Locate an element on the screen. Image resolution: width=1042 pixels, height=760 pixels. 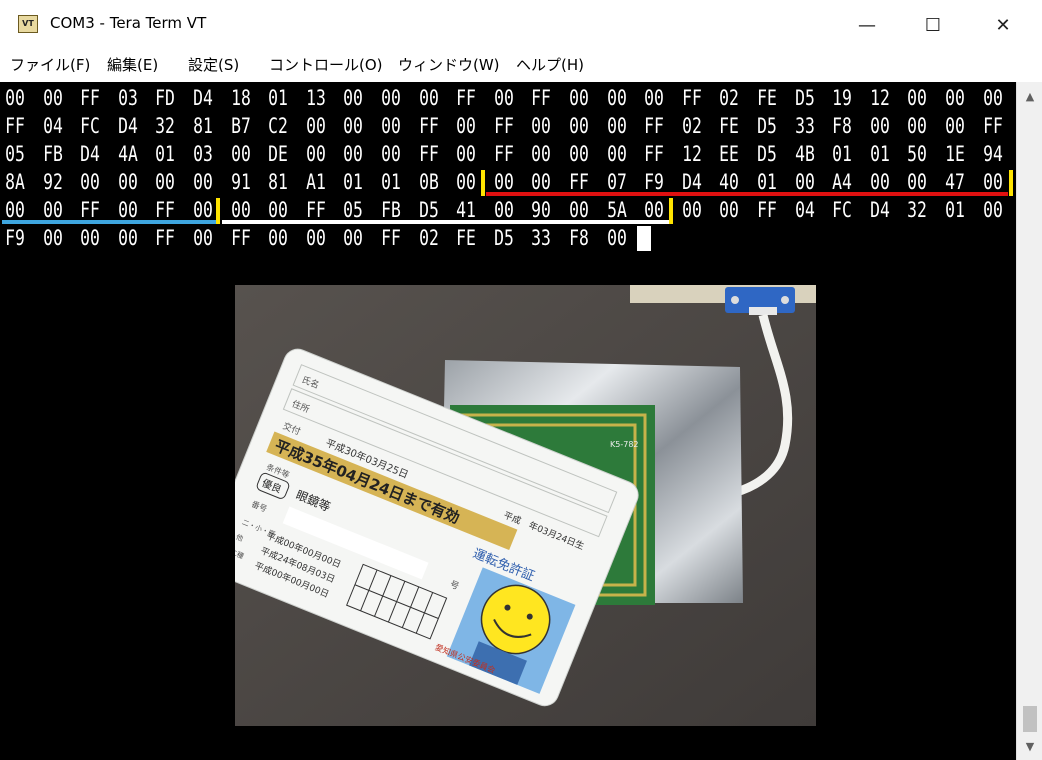
close-button: ✕ is located at coordinates (1003, 25).